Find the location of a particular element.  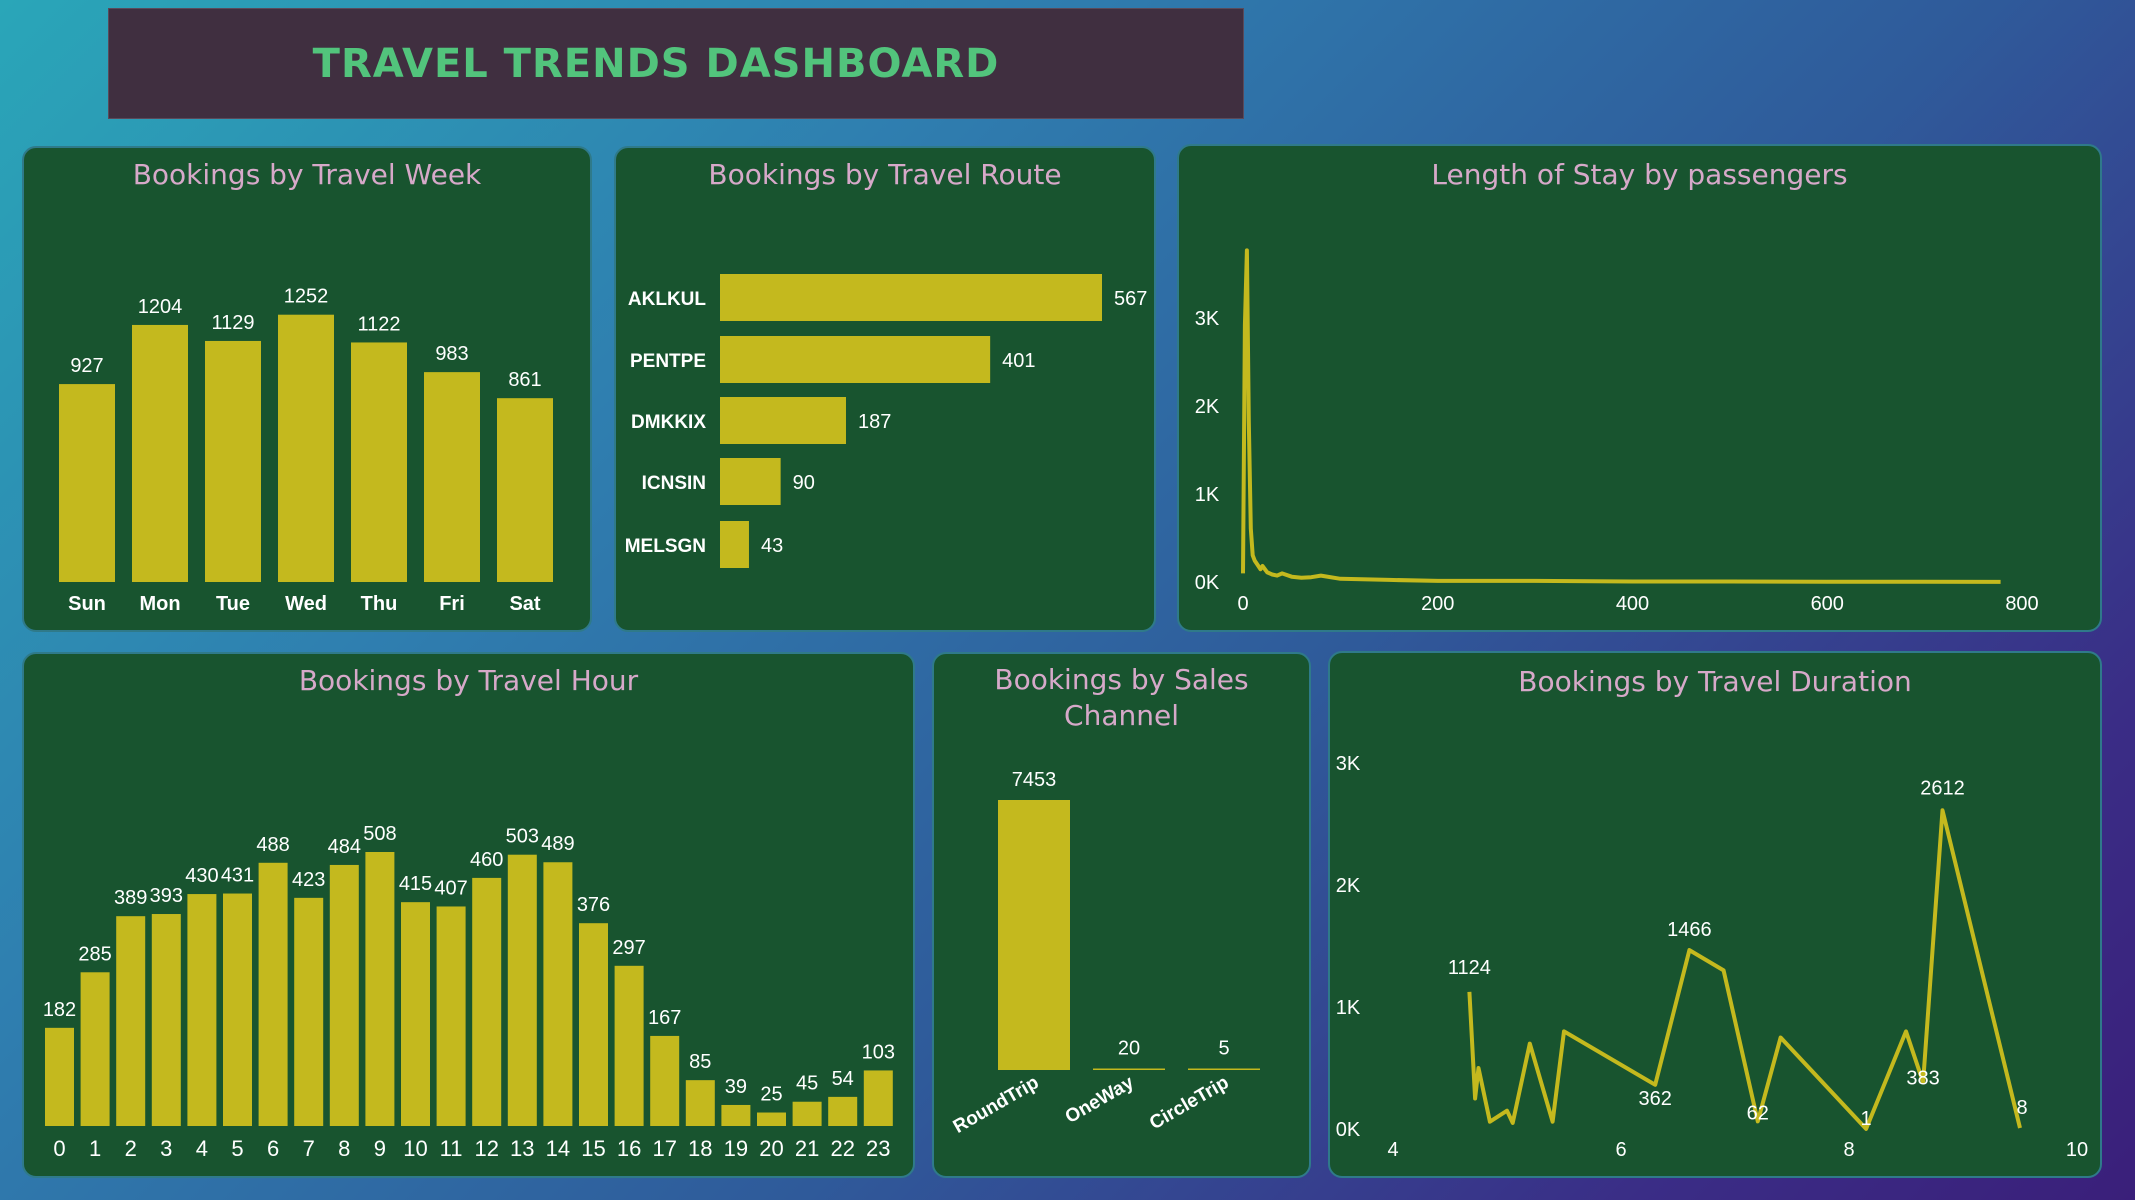

data-label-week-Sun: 927 is located at coordinates (86, 366).